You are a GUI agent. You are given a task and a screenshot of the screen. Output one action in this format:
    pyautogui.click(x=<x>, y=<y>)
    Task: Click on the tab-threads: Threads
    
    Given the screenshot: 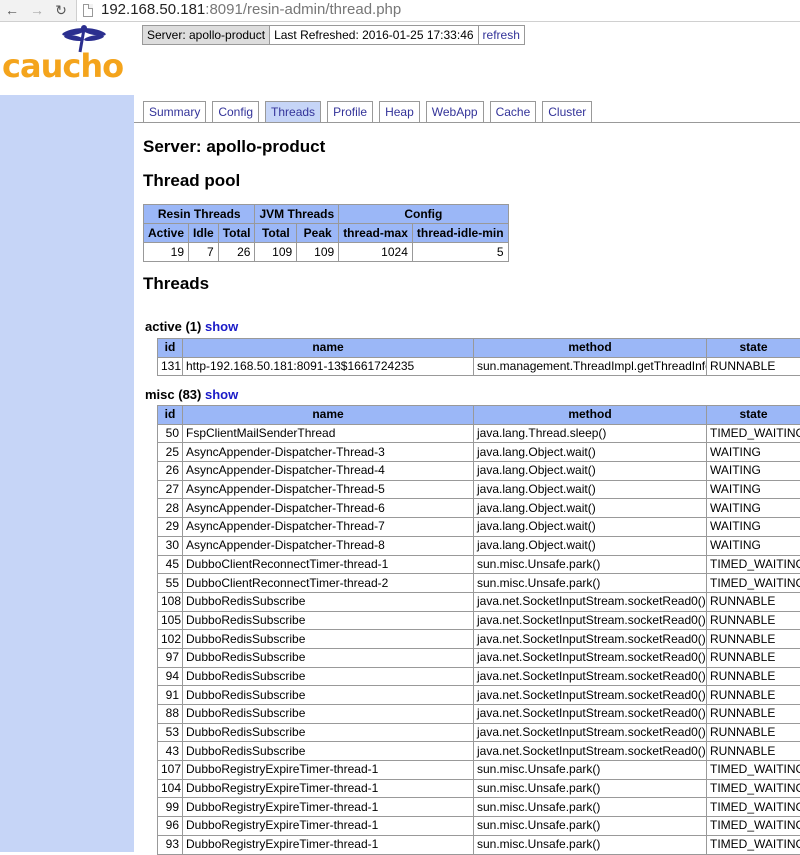 What is the action you would take?
    pyautogui.click(x=293, y=112)
    